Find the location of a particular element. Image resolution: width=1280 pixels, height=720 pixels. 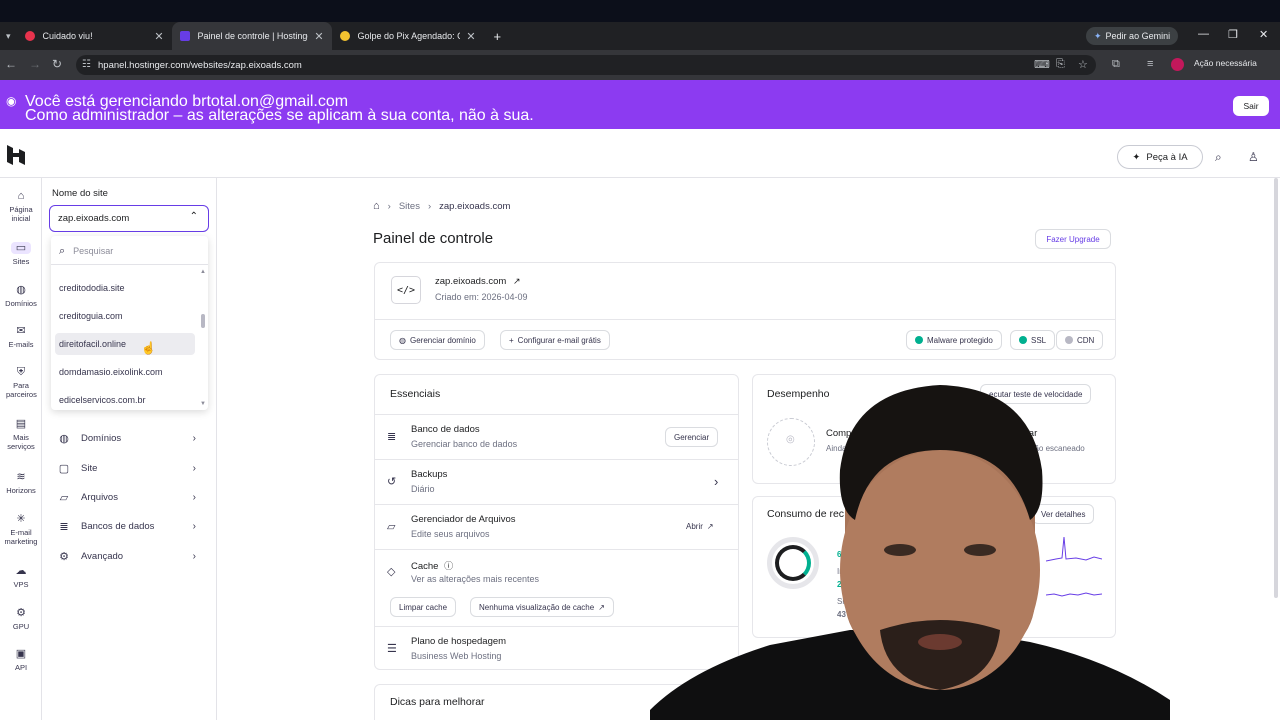

cache-row-subtitle: Ver as alterações mais recentes is located at coordinates (475, 579).